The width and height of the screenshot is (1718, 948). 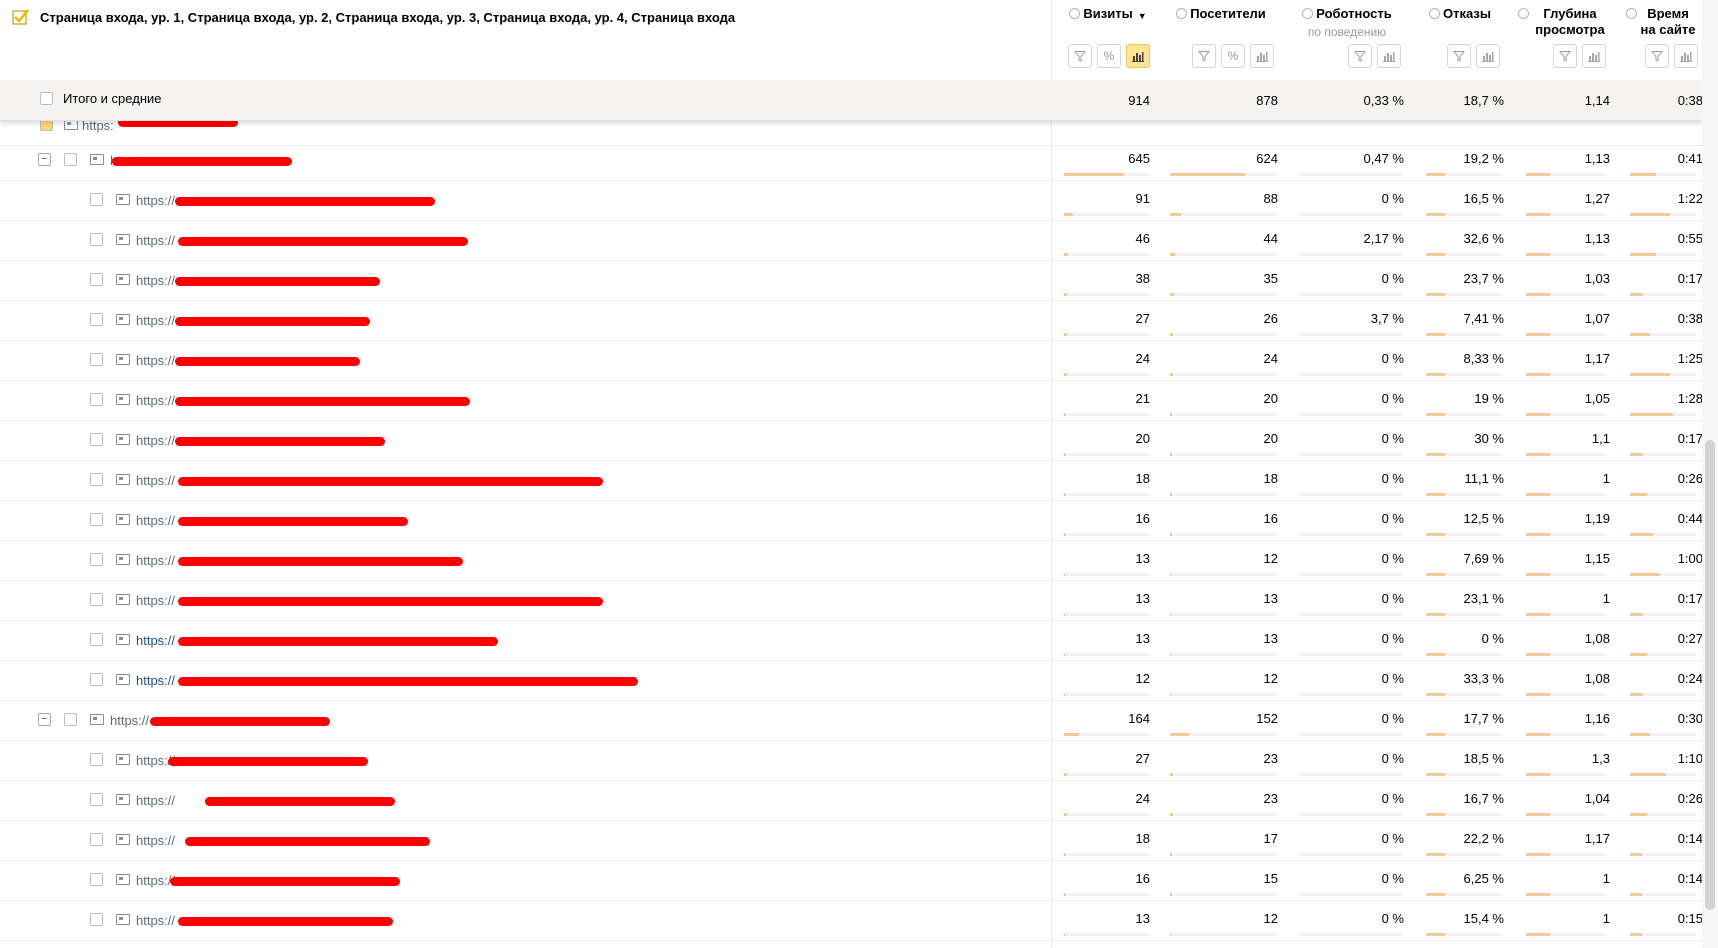 I want to click on column-header-3: Отказы, so click(x=1460, y=42).